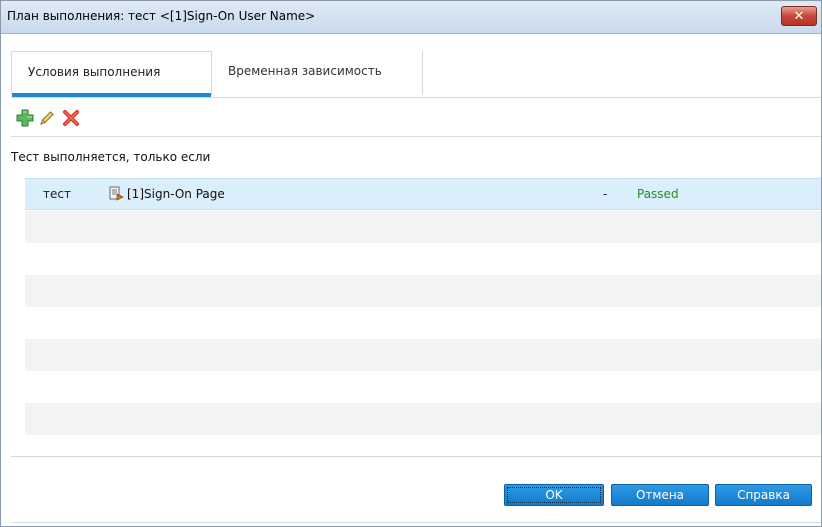 Image resolution: width=822 pixels, height=527 pixels. What do you see at coordinates (763, 495) in the screenshot?
I see `help-button: Справка` at bounding box center [763, 495].